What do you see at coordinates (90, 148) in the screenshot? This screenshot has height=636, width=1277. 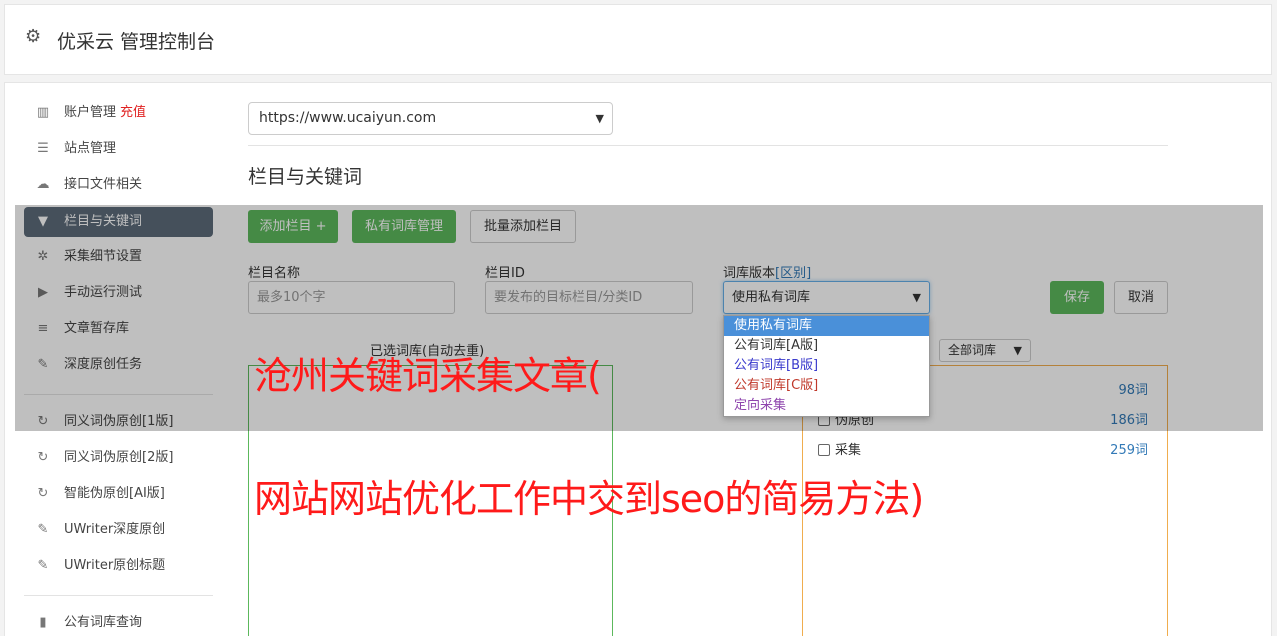 I see `sidebar-item-label: 站点管理` at bounding box center [90, 148].